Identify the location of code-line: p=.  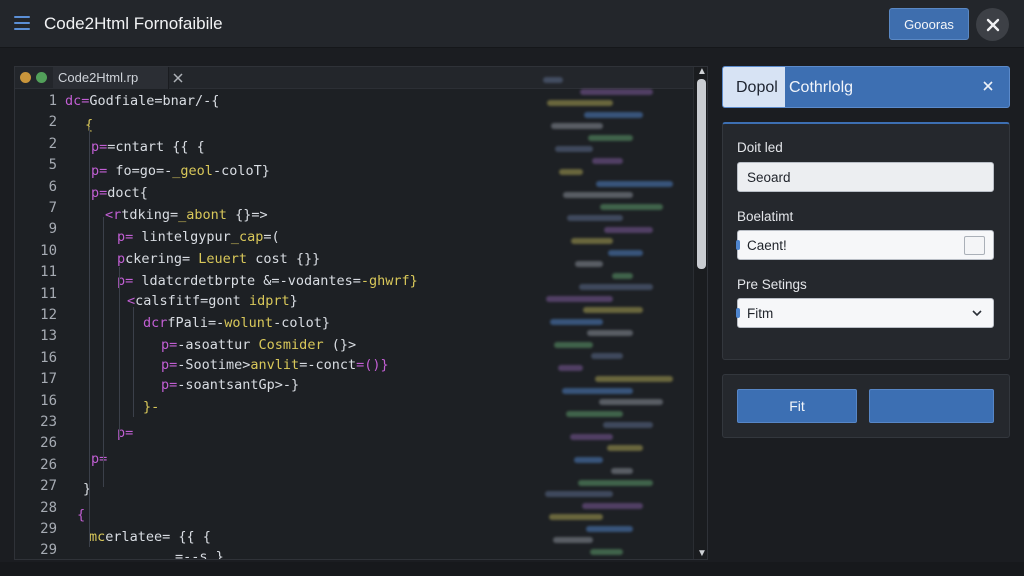
(99, 459).